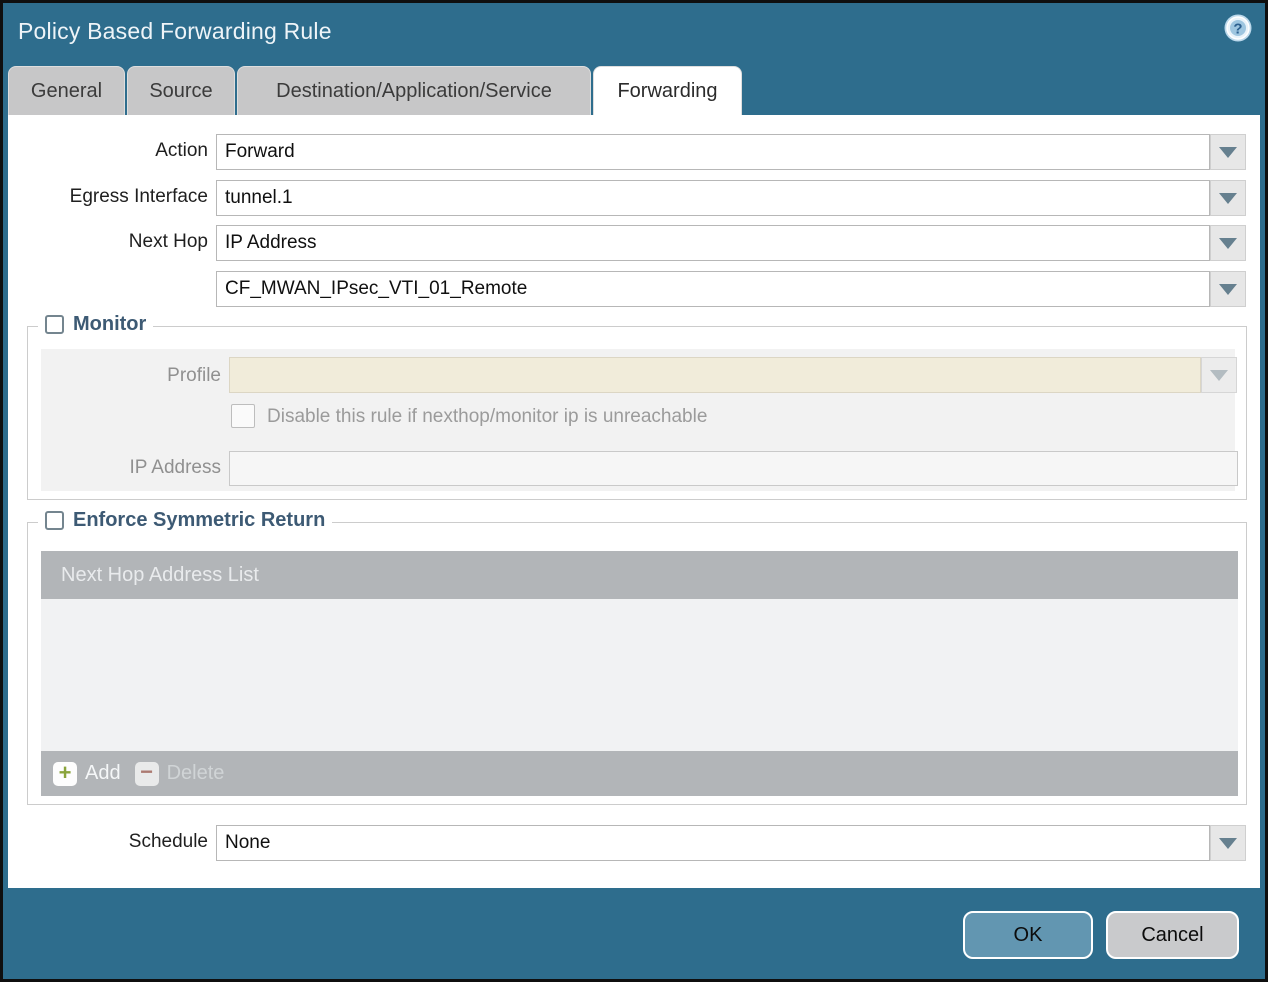  What do you see at coordinates (181, 90) in the screenshot?
I see `tab-source: Source` at bounding box center [181, 90].